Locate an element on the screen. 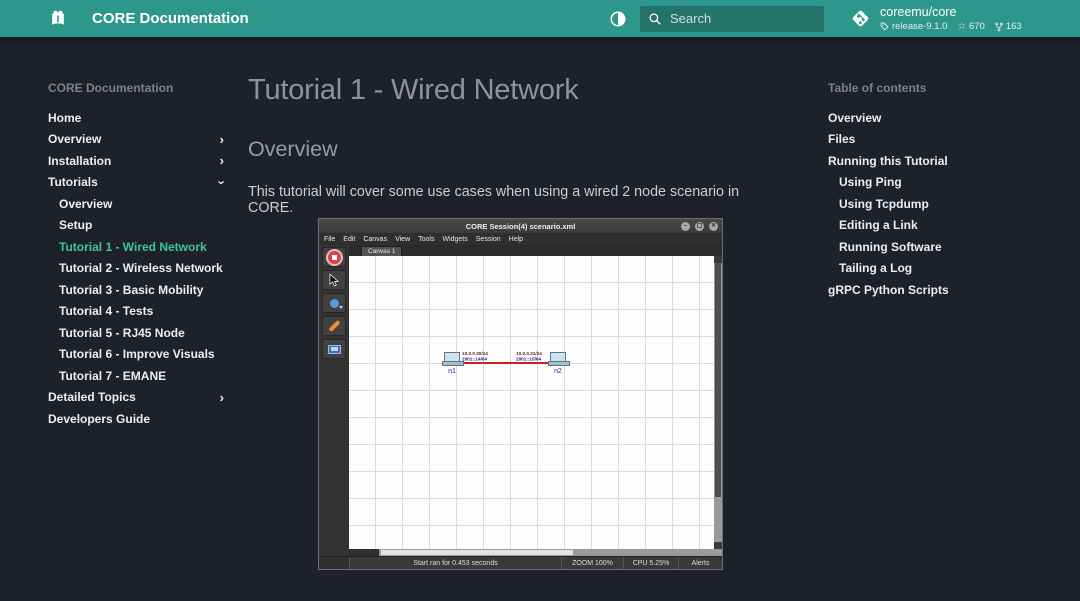 The height and width of the screenshot is (601, 1080). fork-icon is located at coordinates (999, 27).